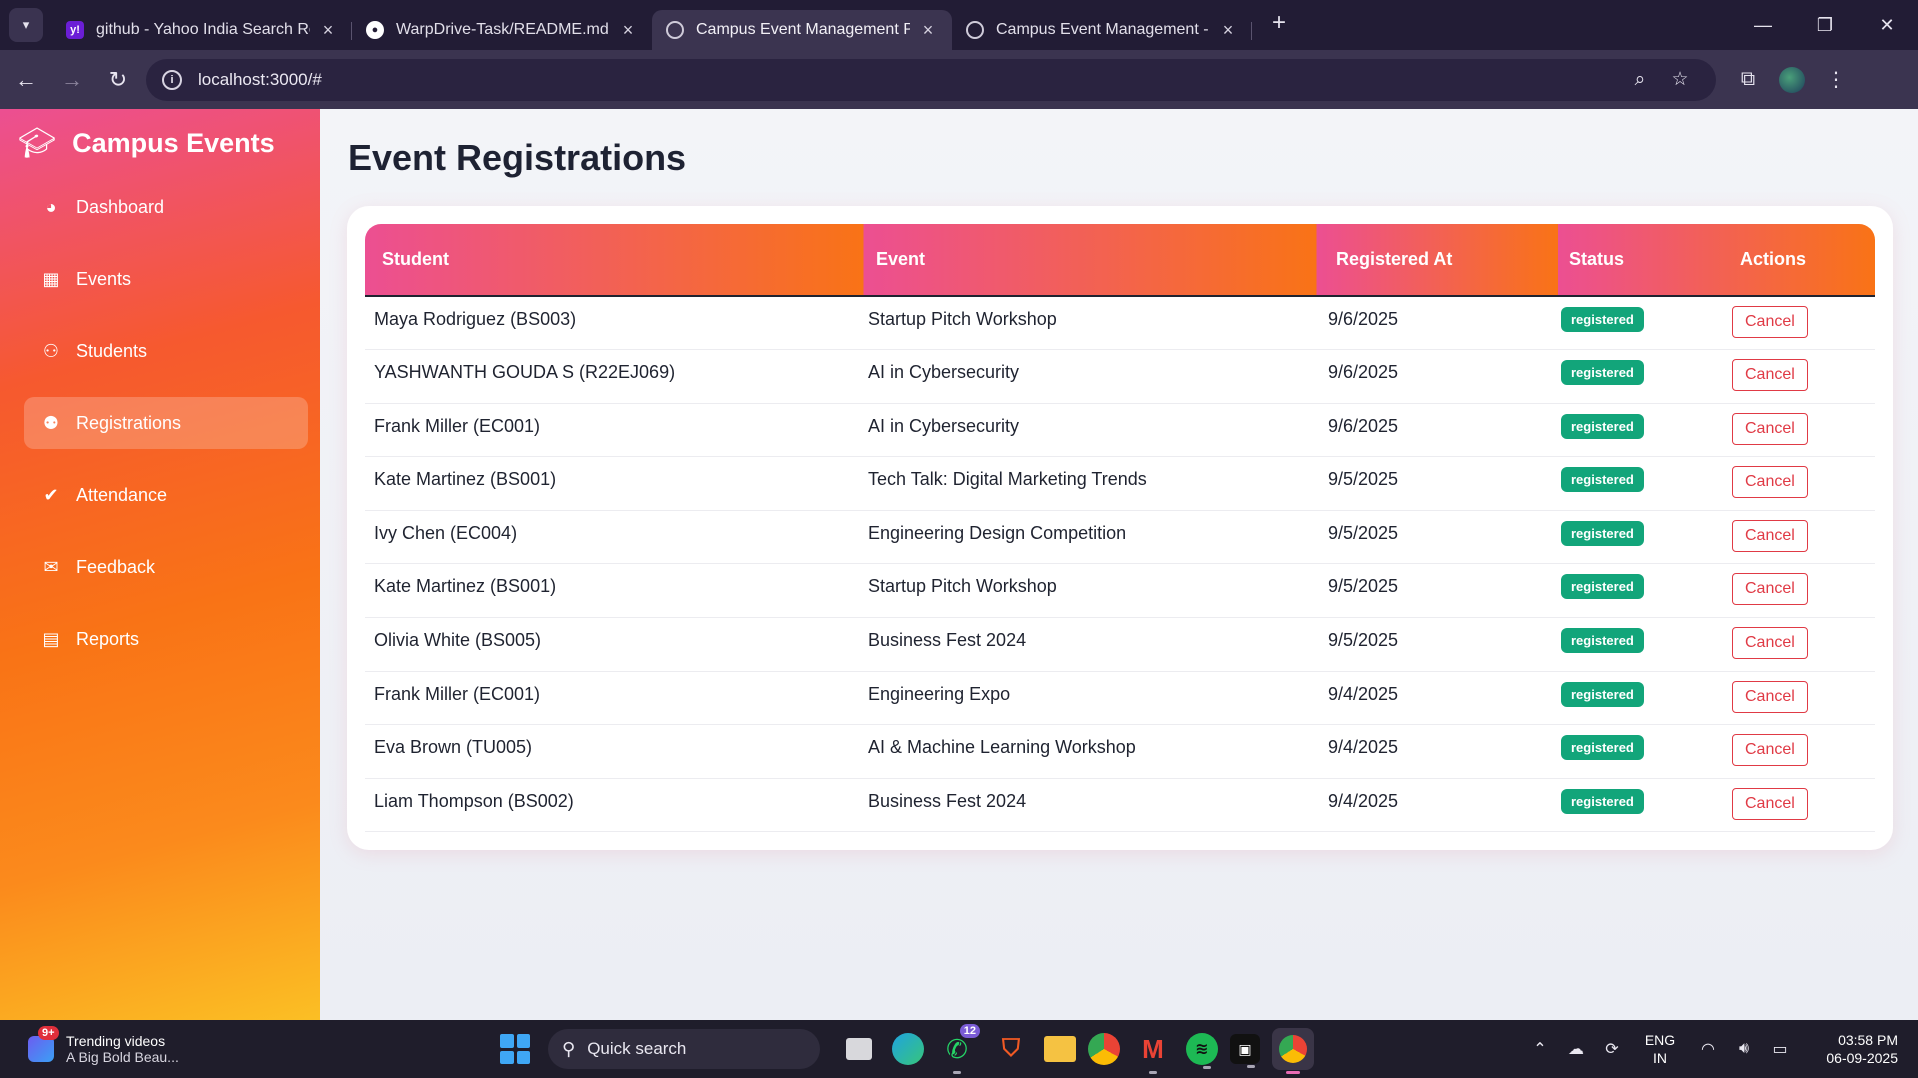 The height and width of the screenshot is (1078, 1918). What do you see at coordinates (116, 1041) in the screenshot?
I see `widget-title: Trending videos` at bounding box center [116, 1041].